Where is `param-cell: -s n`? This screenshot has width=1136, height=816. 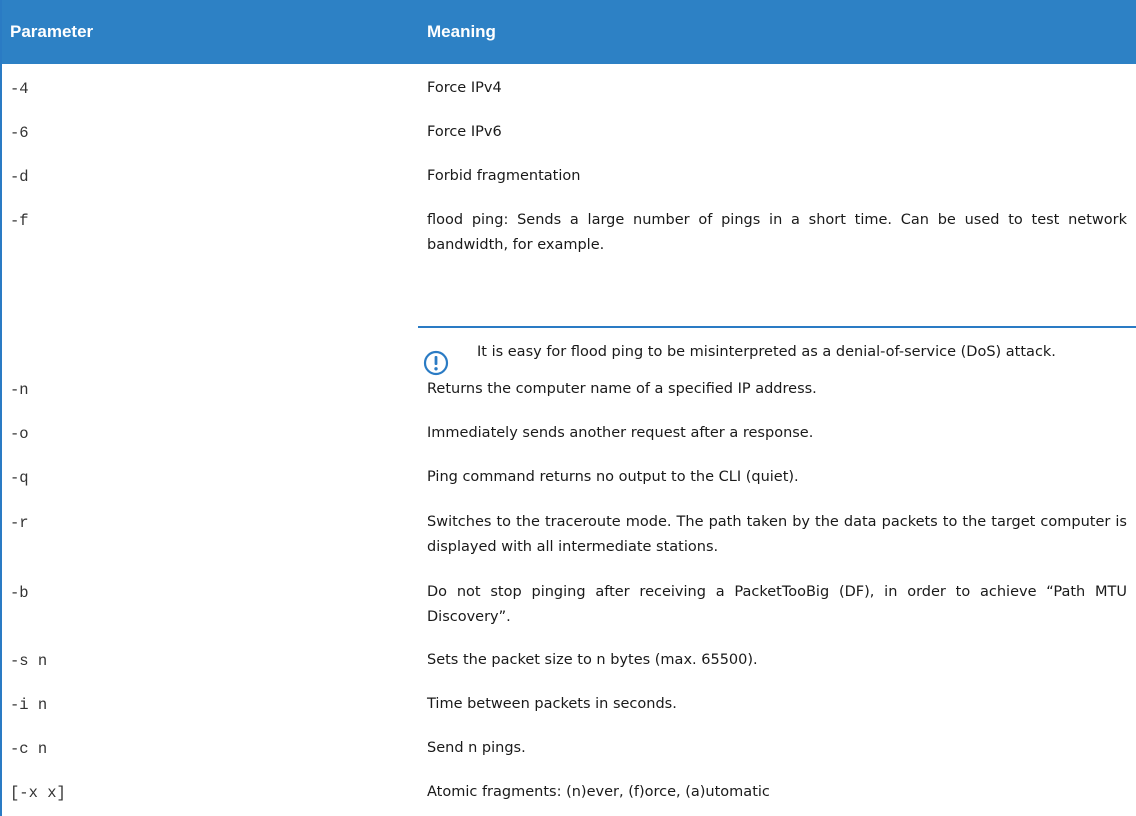 param-cell: -s n is located at coordinates (29, 661).